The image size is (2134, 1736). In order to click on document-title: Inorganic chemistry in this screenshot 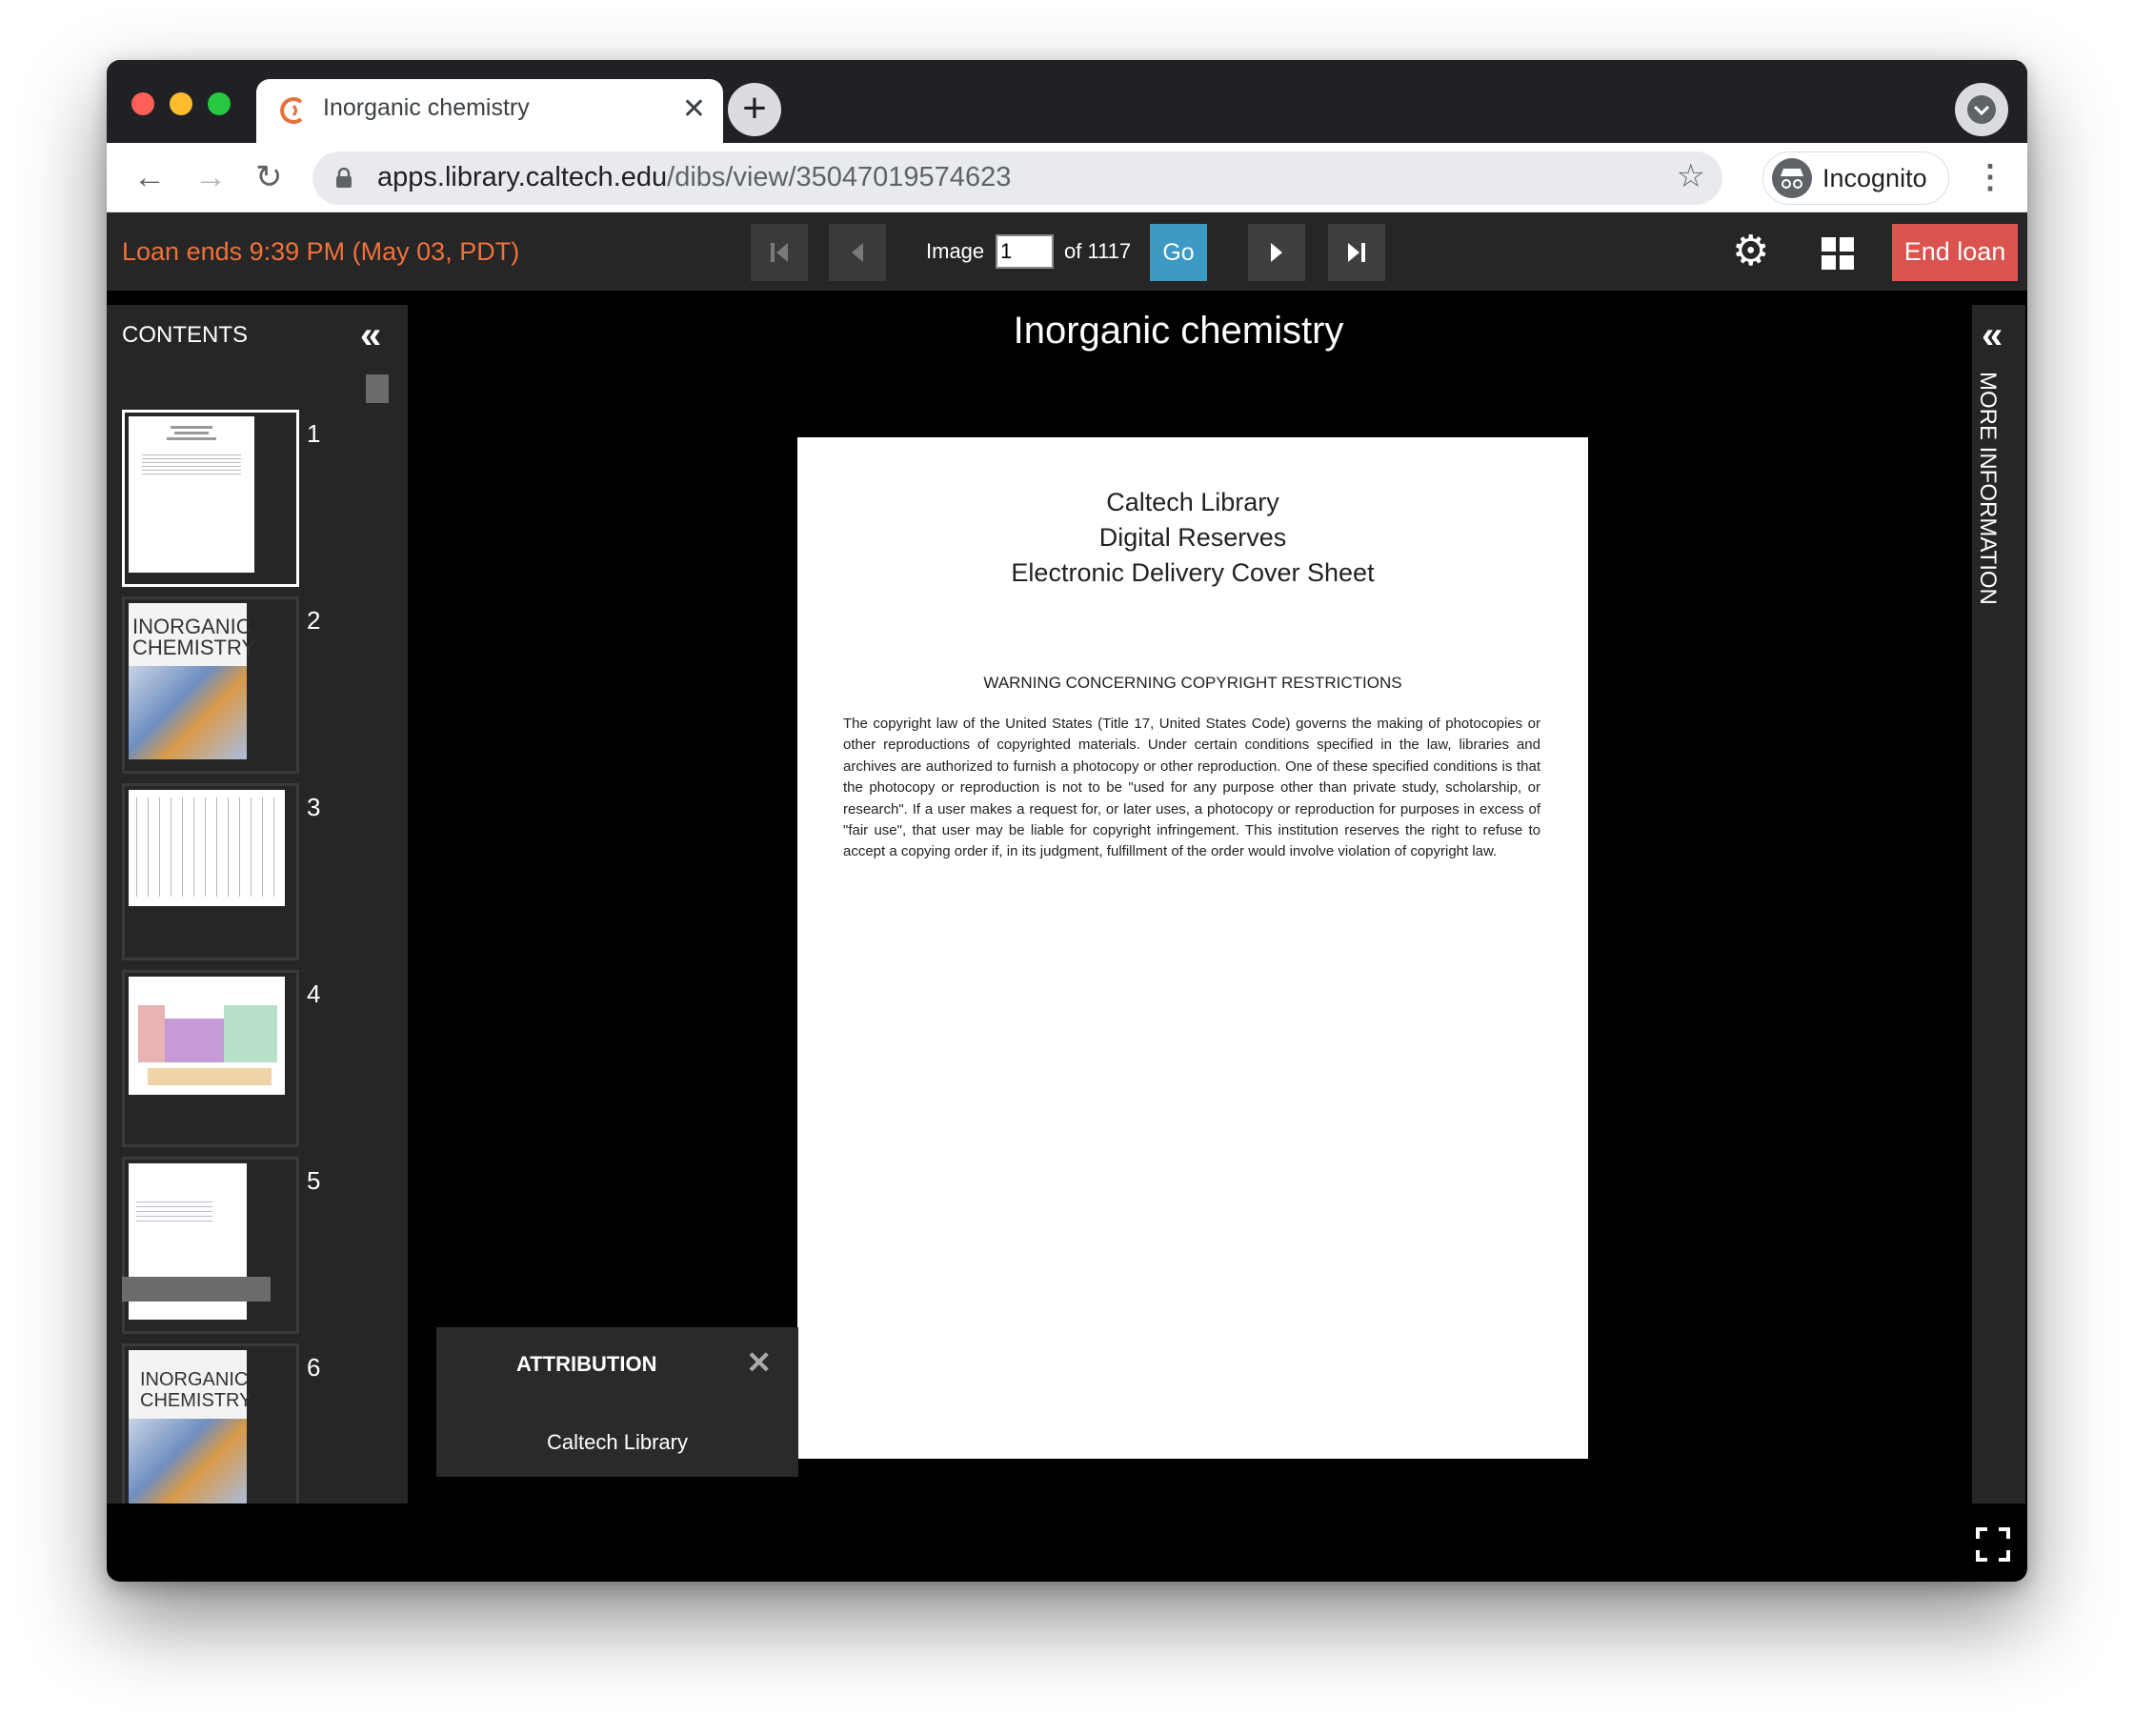, I will do `click(1178, 331)`.